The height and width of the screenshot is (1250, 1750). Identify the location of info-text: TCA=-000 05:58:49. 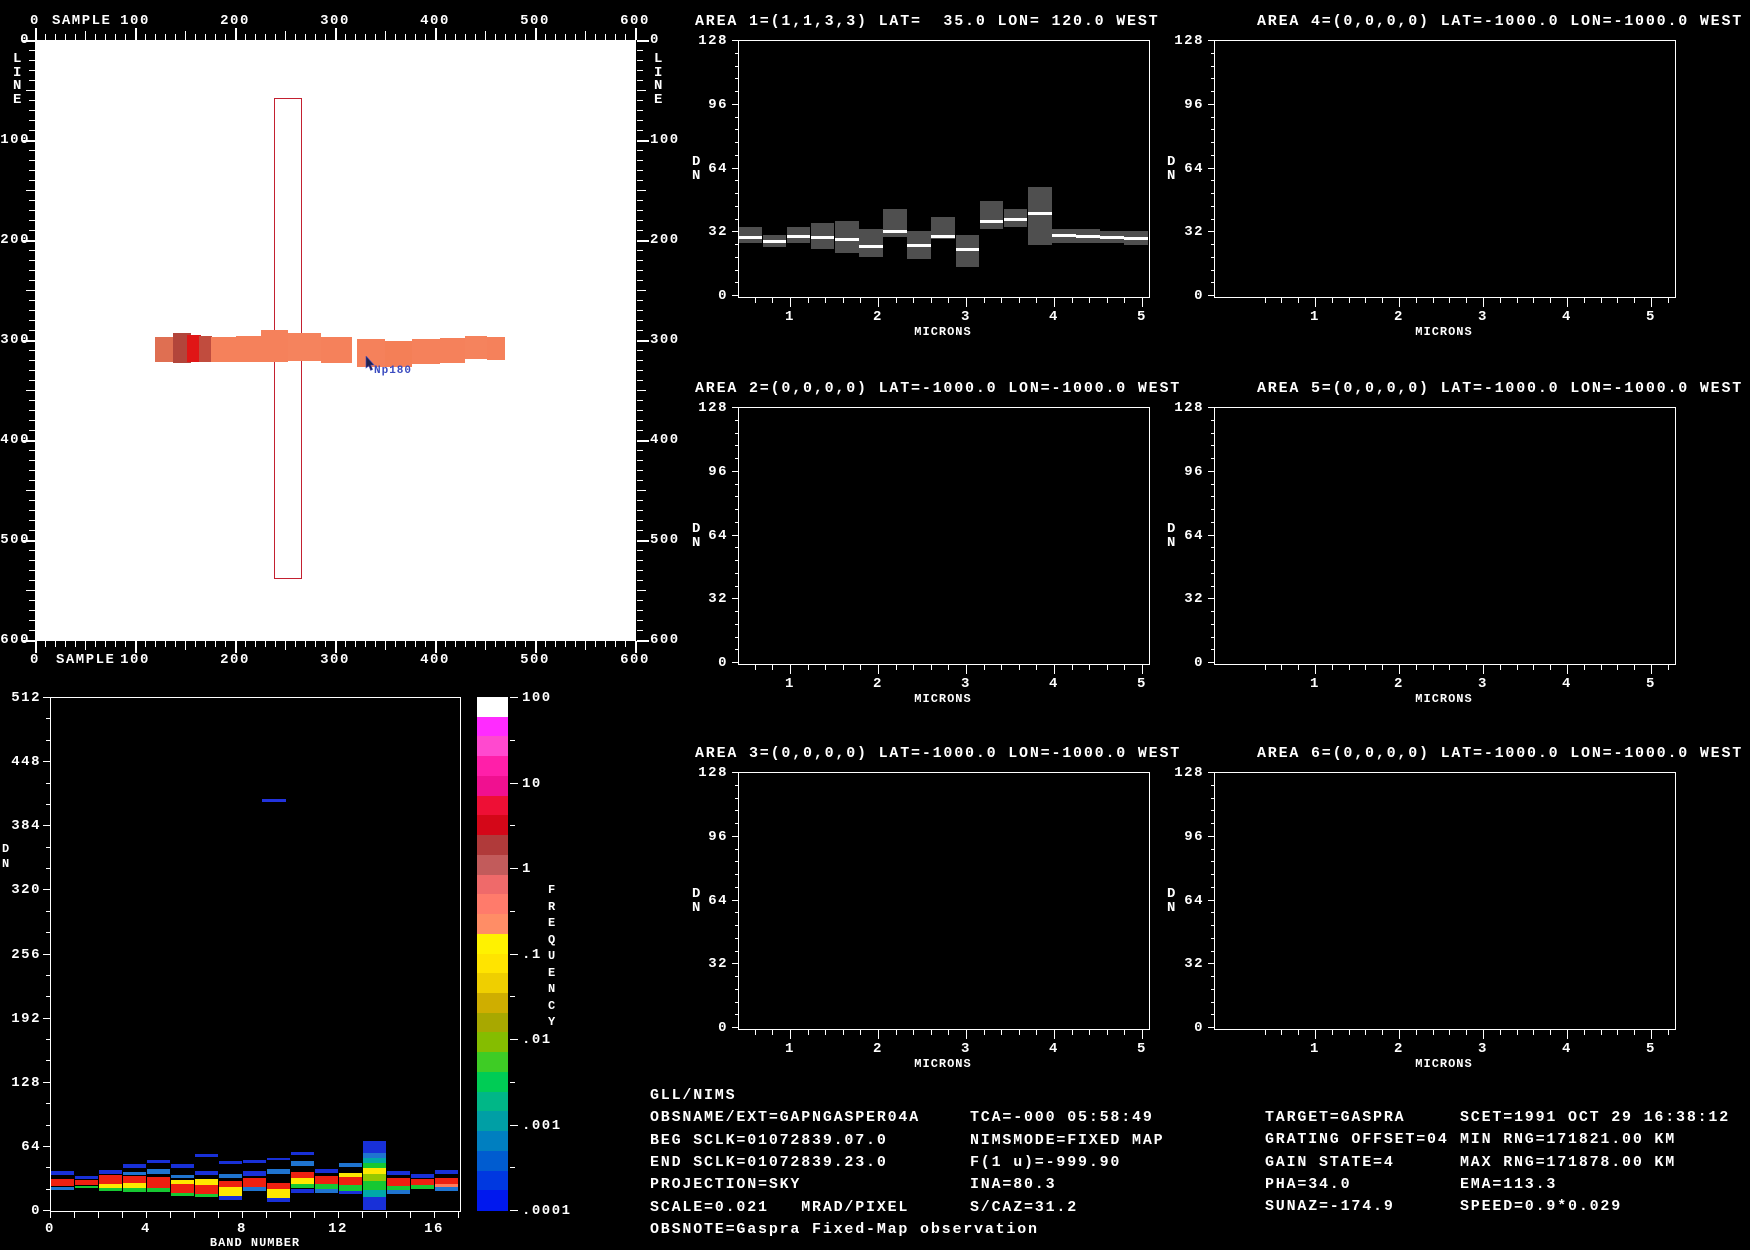
(1062, 1118).